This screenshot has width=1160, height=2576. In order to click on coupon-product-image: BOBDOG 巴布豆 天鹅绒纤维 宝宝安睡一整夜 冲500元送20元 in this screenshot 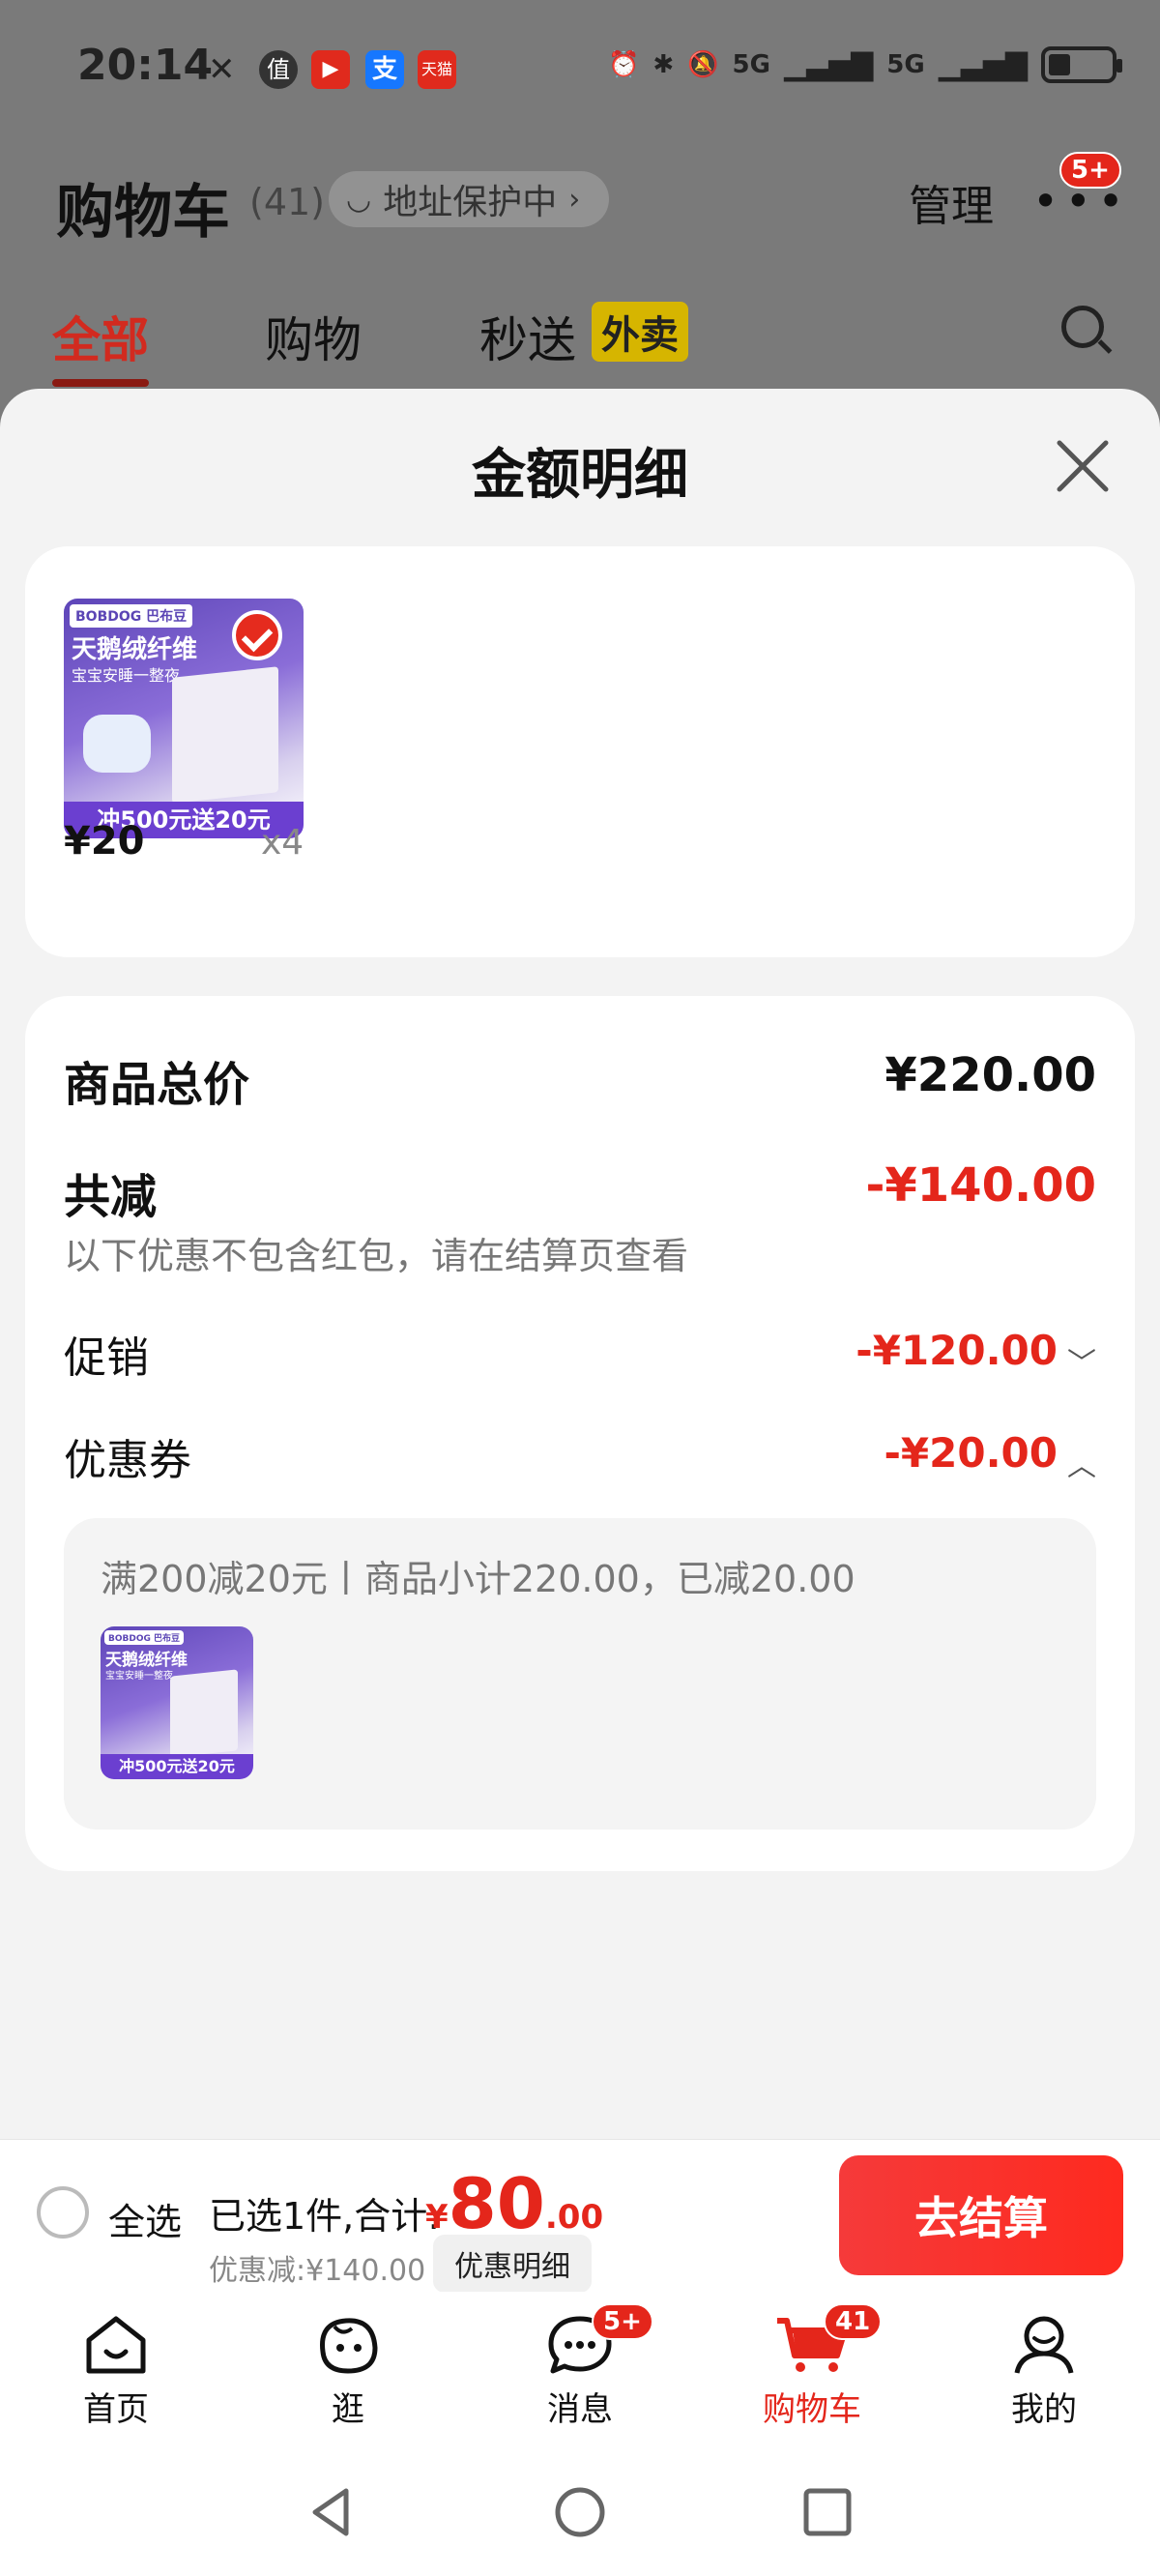, I will do `click(177, 1702)`.